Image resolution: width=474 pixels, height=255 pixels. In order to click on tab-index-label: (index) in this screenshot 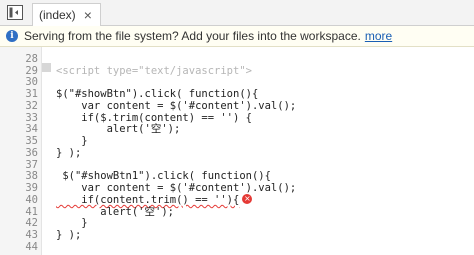, I will do `click(57, 15)`.